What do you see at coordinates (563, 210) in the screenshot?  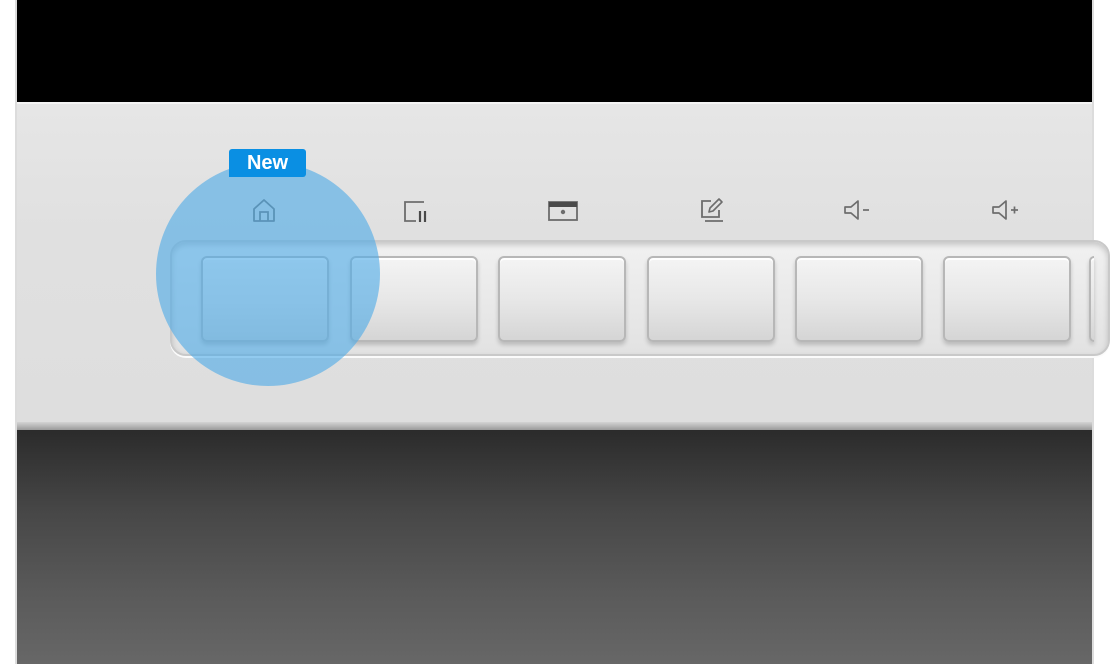 I see `screen-display-icon` at bounding box center [563, 210].